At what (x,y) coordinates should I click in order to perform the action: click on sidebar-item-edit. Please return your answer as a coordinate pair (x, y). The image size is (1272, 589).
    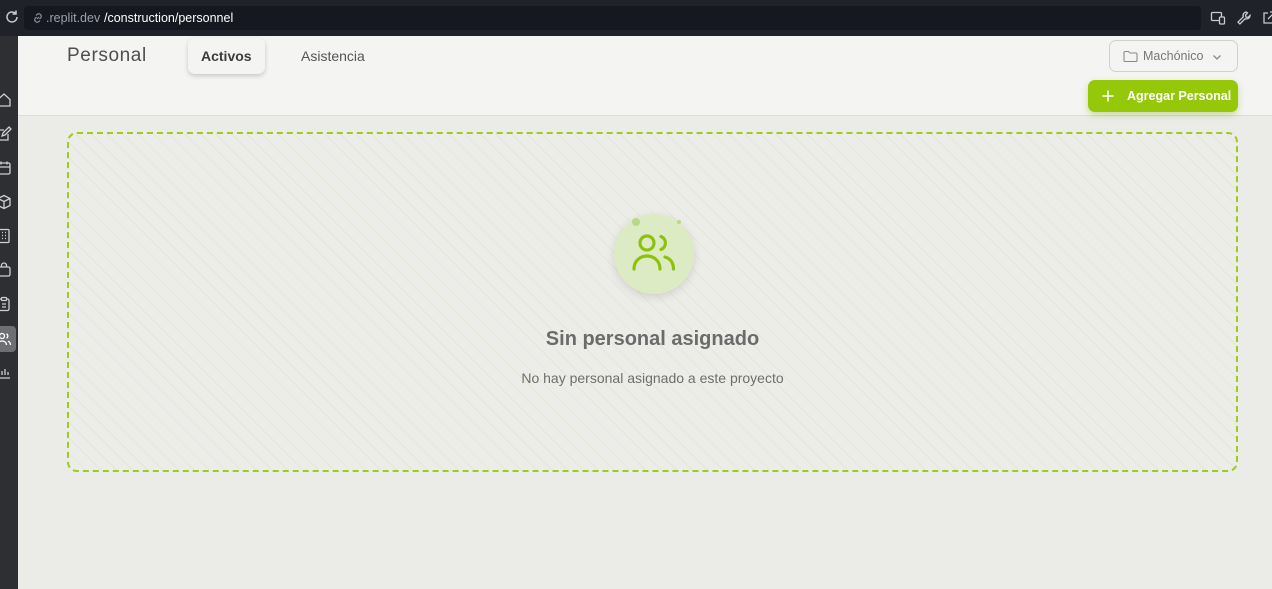
    Looking at the image, I should click on (8, 134).